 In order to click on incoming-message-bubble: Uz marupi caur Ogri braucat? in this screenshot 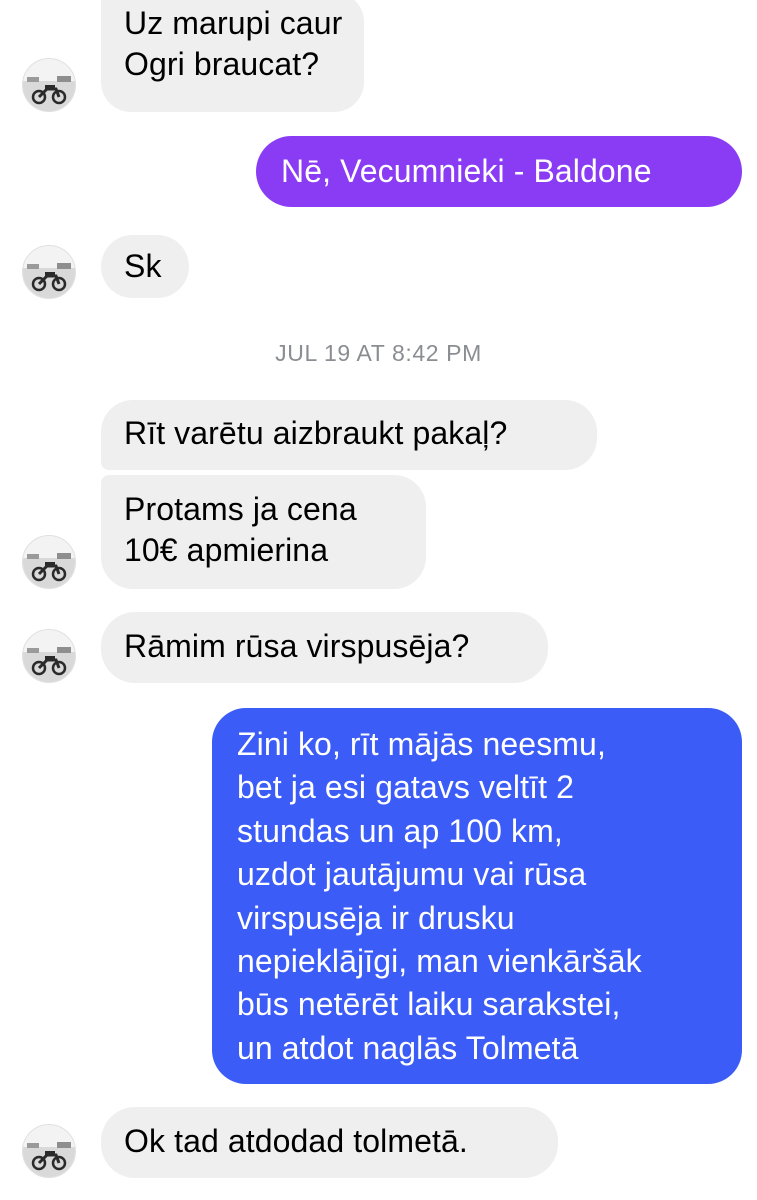, I will do `click(233, 56)`.